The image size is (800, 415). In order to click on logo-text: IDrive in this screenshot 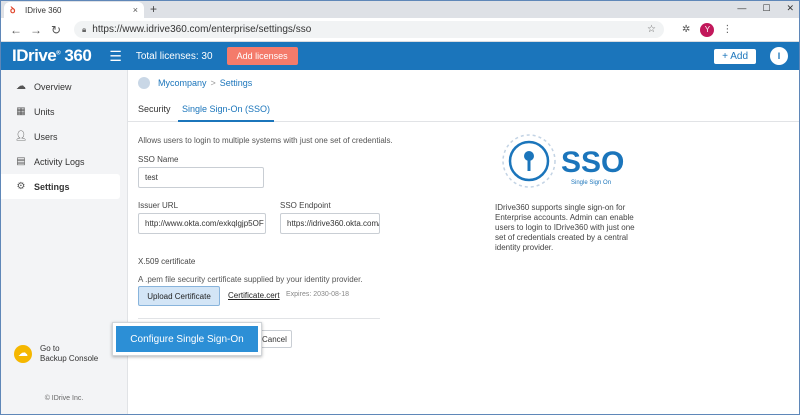, I will do `click(34, 55)`.